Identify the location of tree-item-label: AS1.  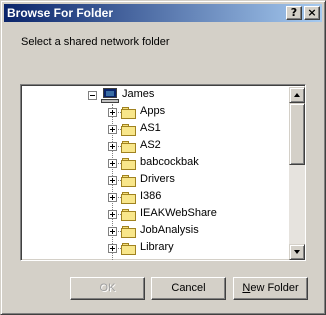
(150, 128).